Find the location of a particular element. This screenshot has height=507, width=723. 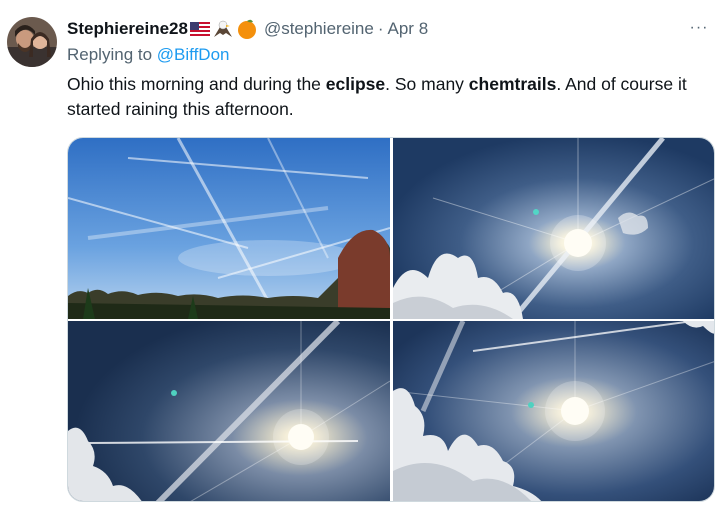

text-part-2: . So many is located at coordinates (427, 84).